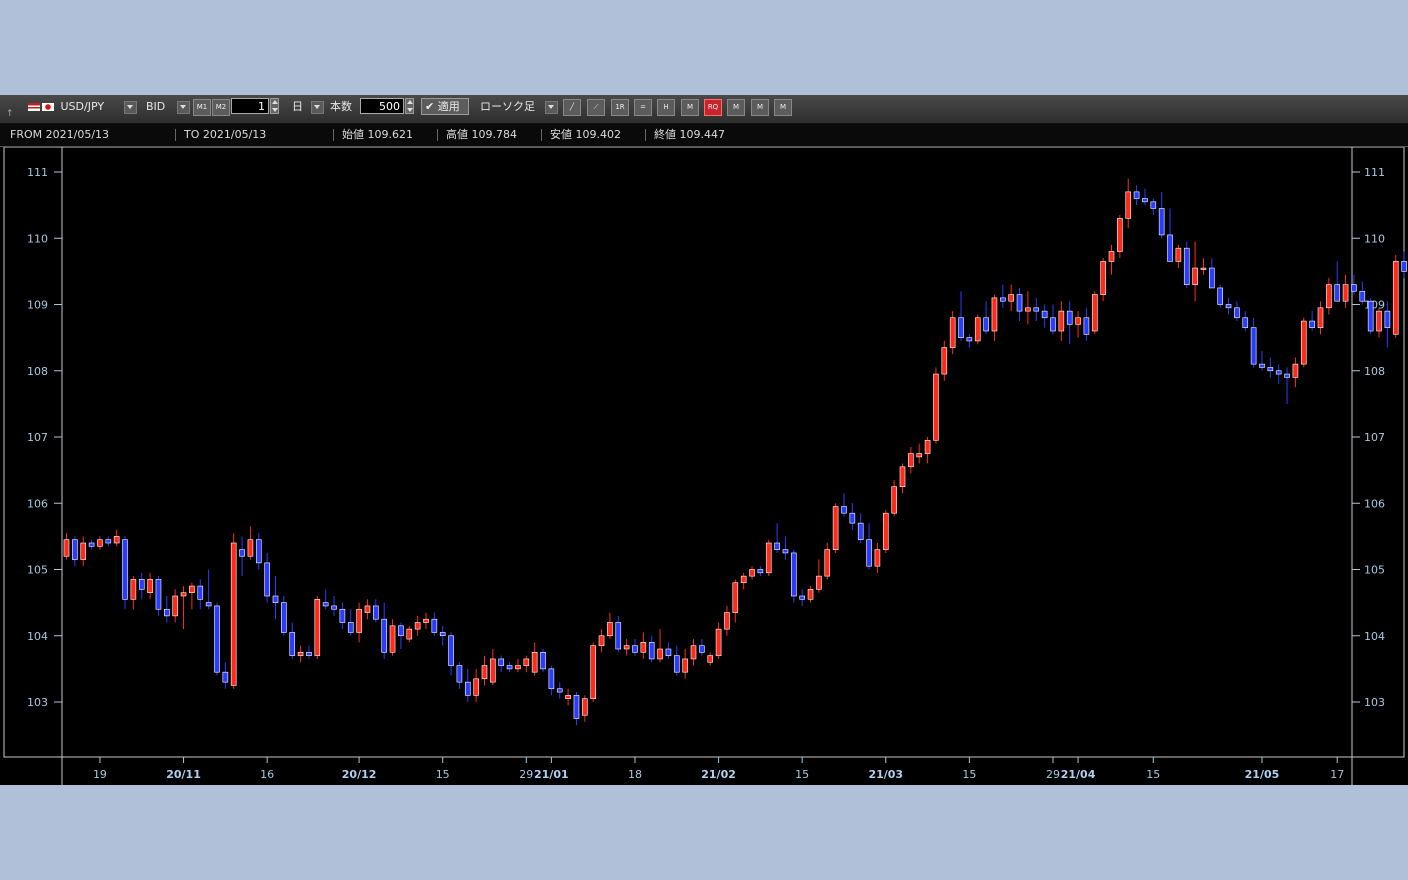  I want to click on m2-button: M2, so click(221, 107).